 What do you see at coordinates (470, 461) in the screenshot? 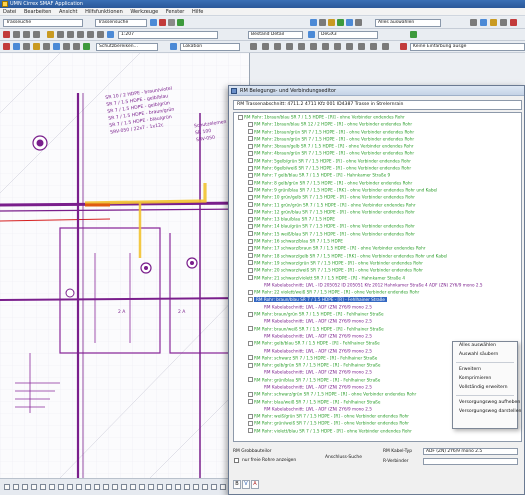
I see `connector-field` at bounding box center [470, 461].